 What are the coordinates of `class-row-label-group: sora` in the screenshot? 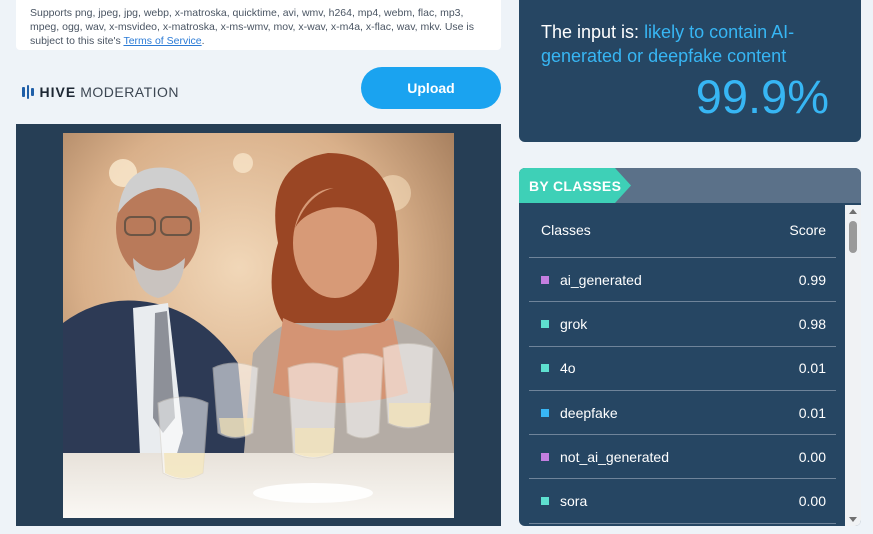 It's located at (564, 501).